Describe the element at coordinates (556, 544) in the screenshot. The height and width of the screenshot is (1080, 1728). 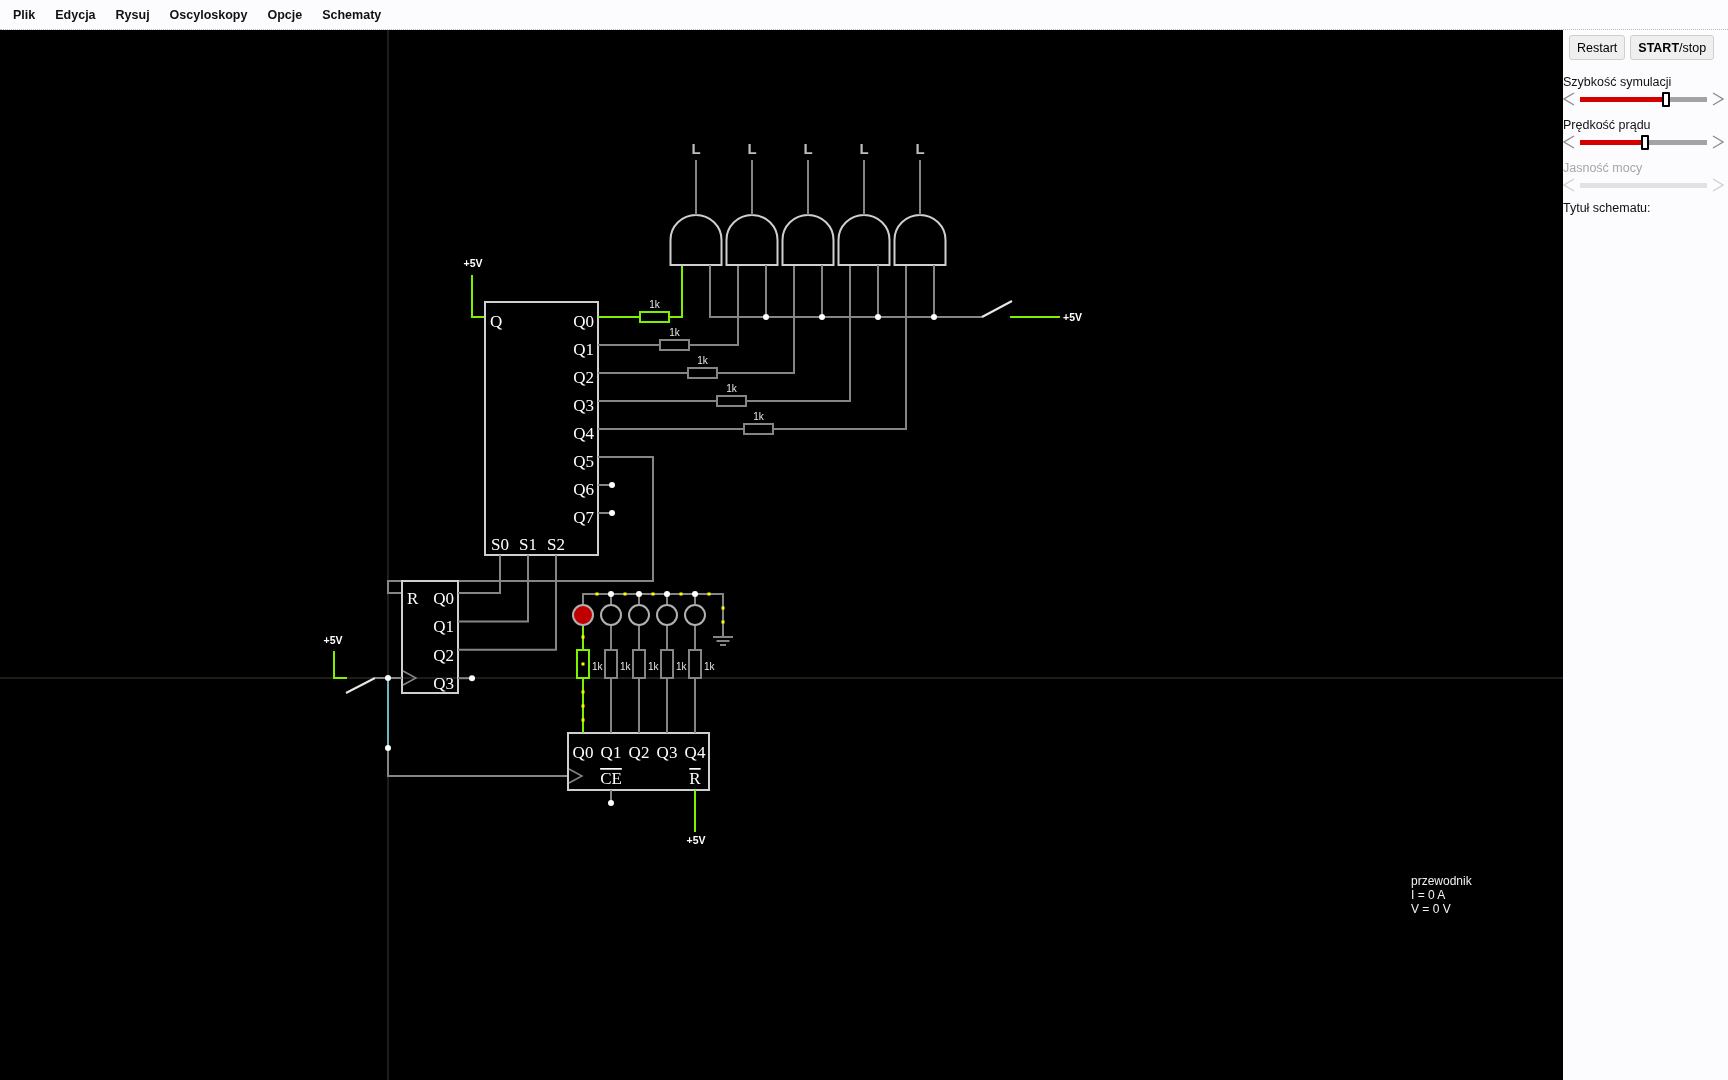
I see `pin-label: S2` at that location.